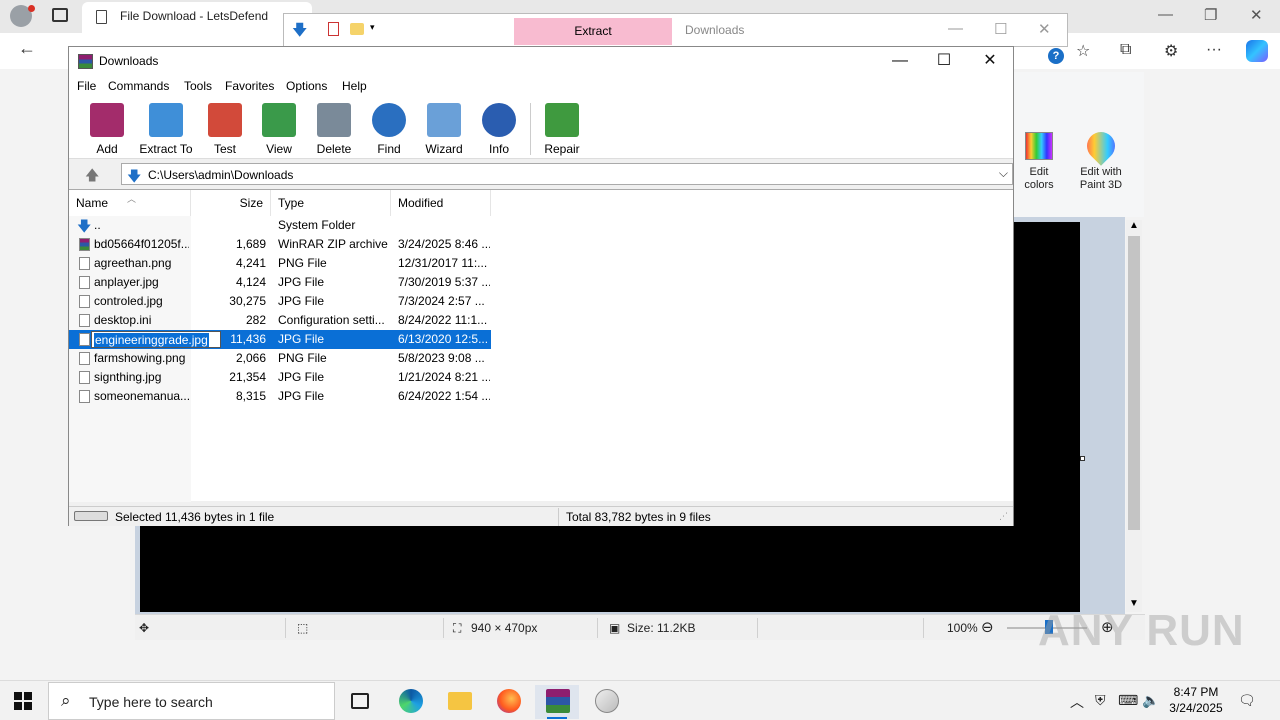 This screenshot has width=1280, height=720. I want to click on info-icon, so click(499, 120).